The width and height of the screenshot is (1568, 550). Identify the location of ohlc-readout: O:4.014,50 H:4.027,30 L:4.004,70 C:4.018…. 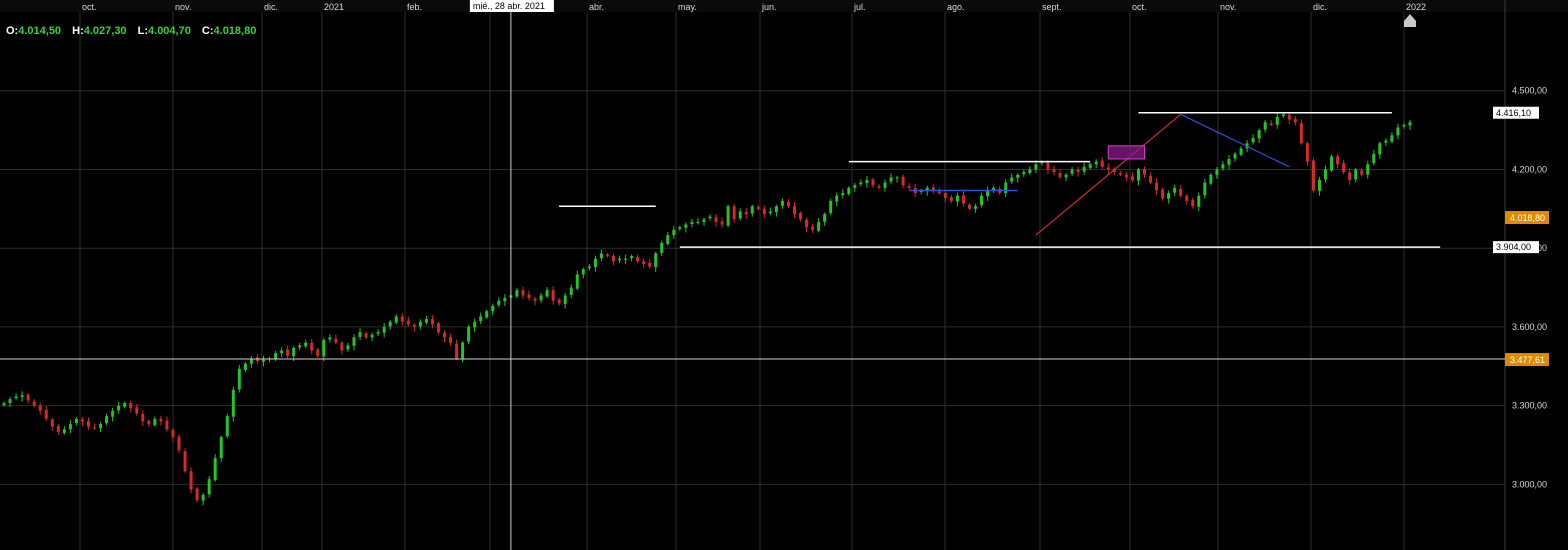
(135, 31).